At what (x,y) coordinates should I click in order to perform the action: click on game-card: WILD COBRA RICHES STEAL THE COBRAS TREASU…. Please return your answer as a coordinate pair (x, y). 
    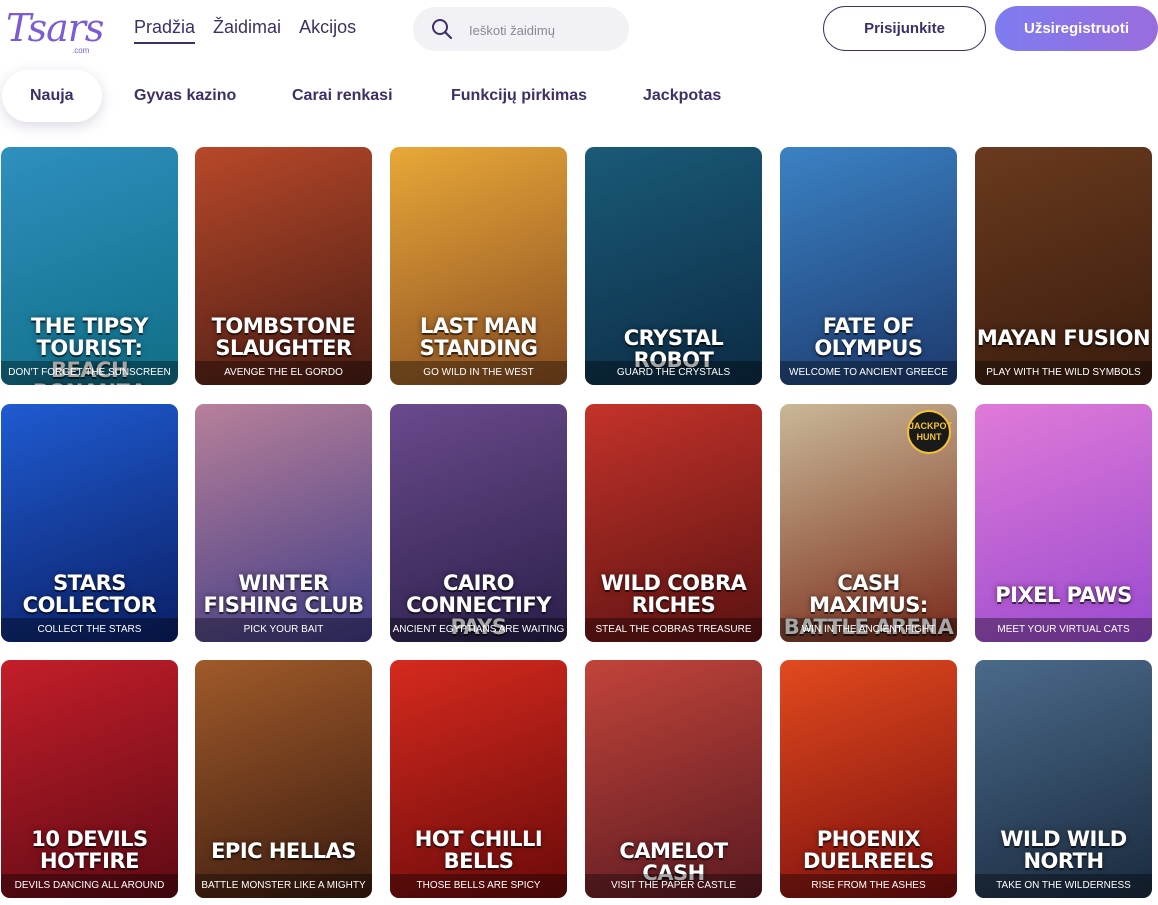
    Looking at the image, I should click on (673, 523).